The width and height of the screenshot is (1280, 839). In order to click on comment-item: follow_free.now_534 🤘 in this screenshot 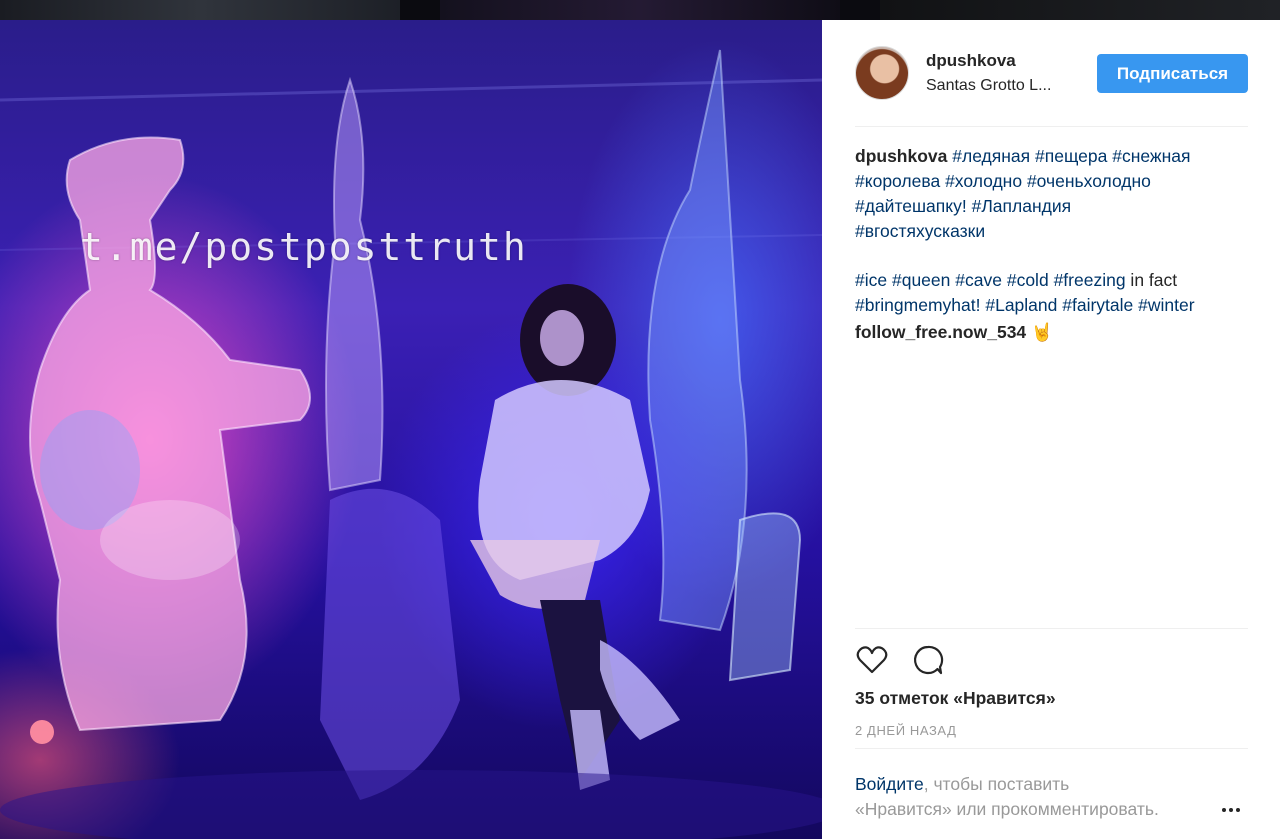, I will do `click(954, 332)`.